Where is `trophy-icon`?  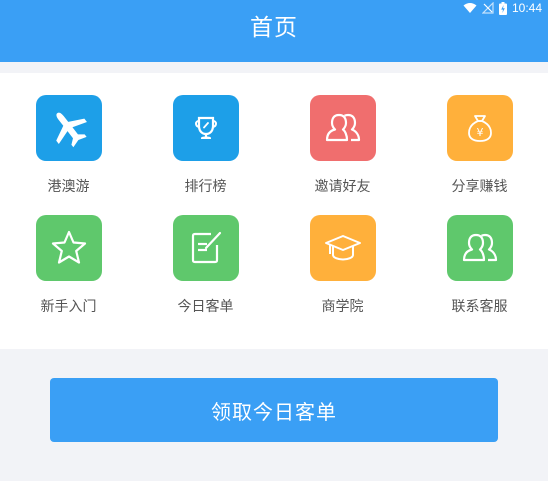
trophy-icon is located at coordinates (206, 127).